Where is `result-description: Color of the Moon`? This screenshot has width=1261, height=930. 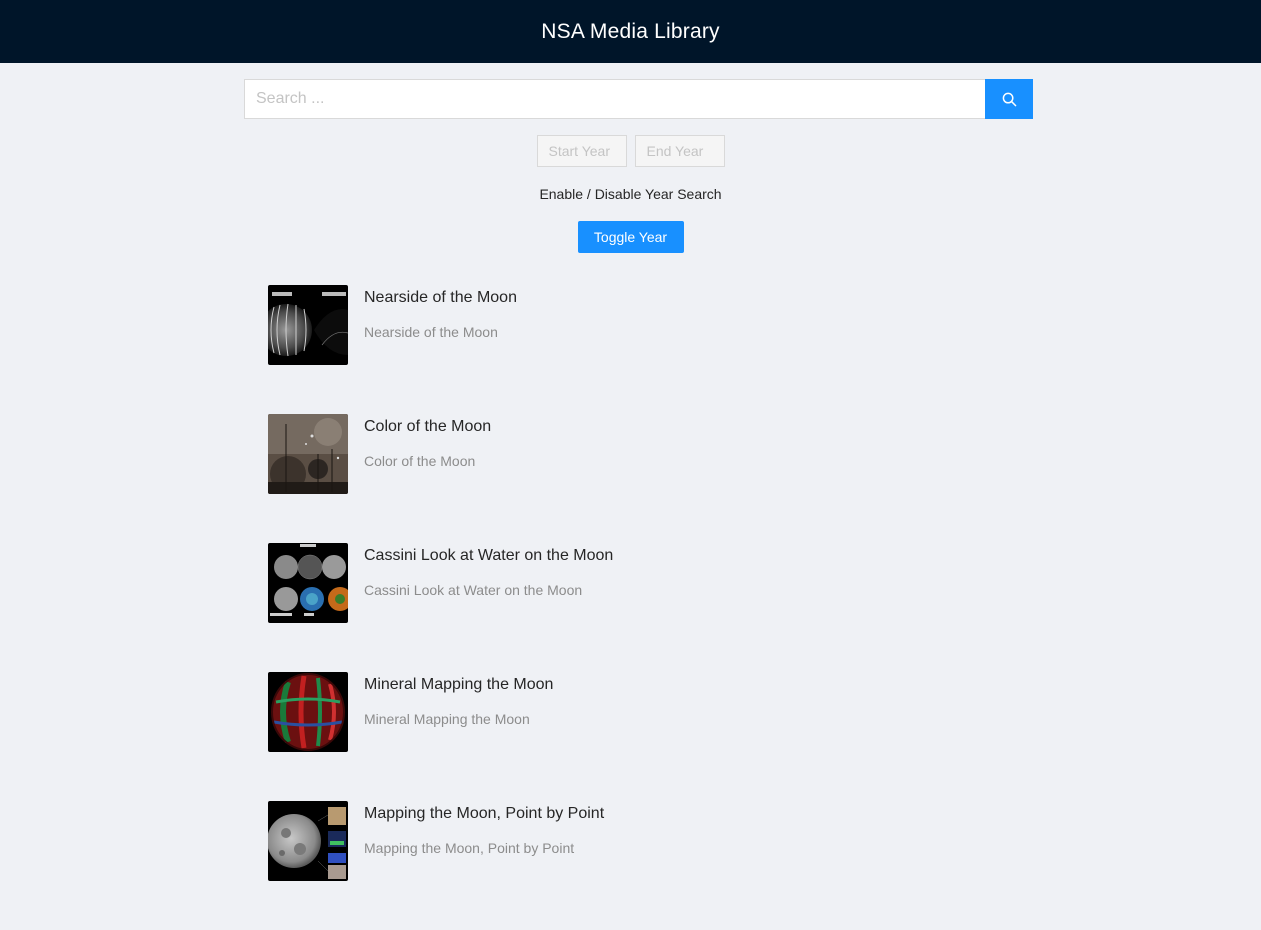
result-description: Color of the Moon is located at coordinates (420, 461).